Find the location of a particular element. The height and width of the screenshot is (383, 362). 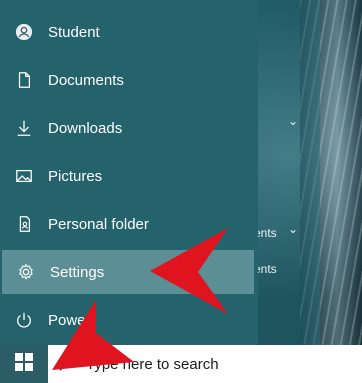

taskbar-search-box: Type here to search is located at coordinates (205, 364).